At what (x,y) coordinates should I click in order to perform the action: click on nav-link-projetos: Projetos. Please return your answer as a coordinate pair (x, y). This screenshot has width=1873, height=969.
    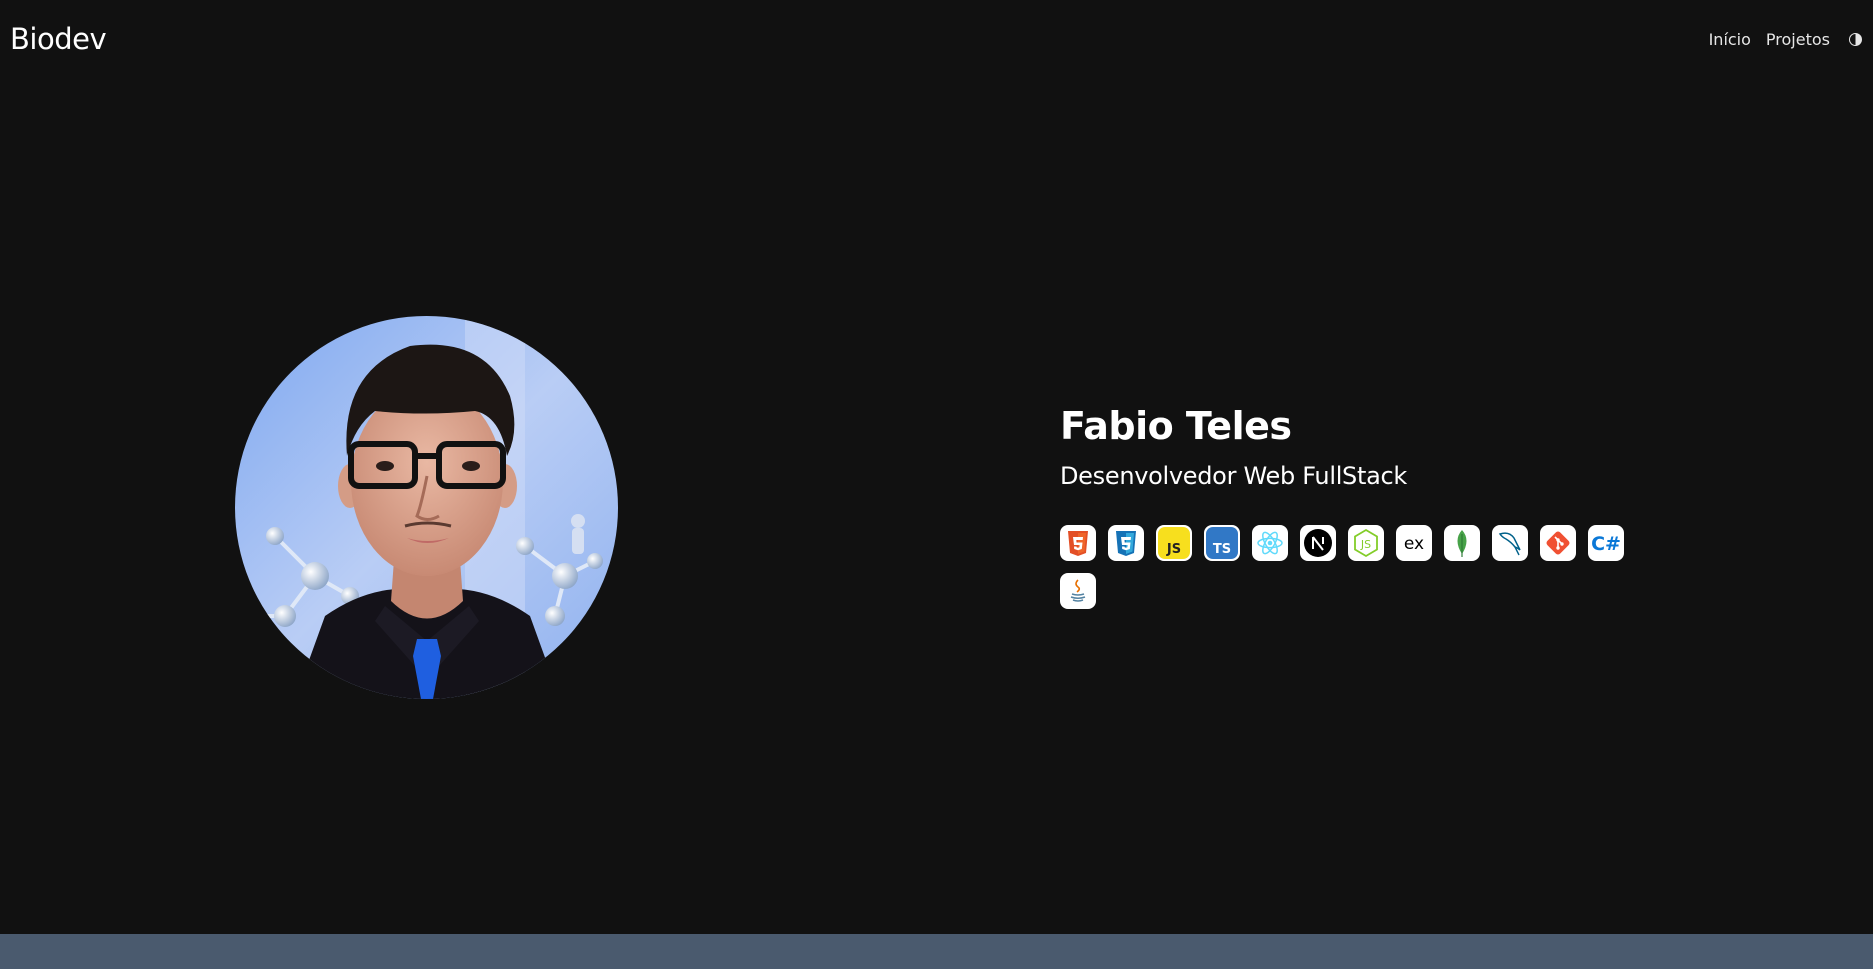
    Looking at the image, I should click on (1798, 39).